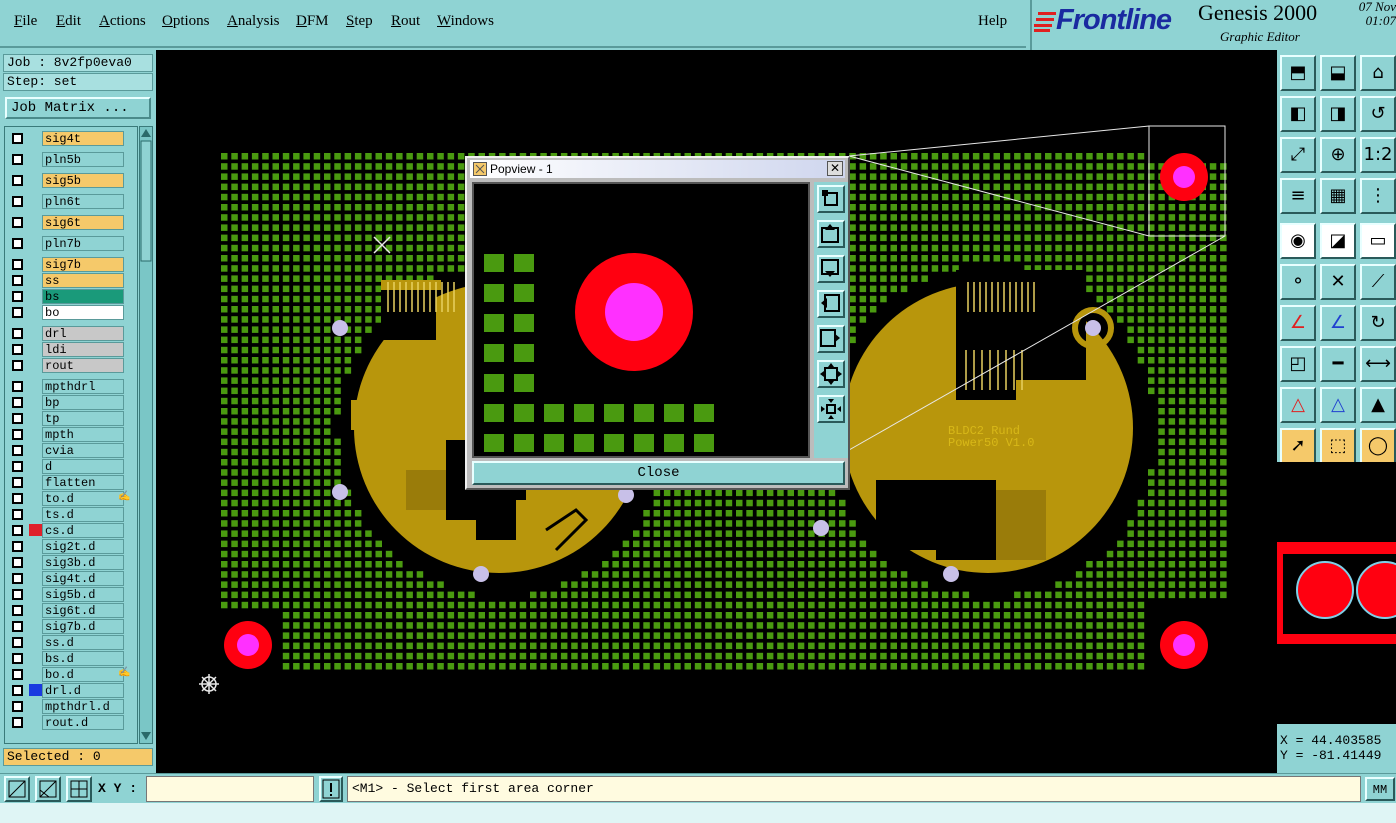 The image size is (1396, 823). I want to click on layer-name: bs.d, so click(83, 658).